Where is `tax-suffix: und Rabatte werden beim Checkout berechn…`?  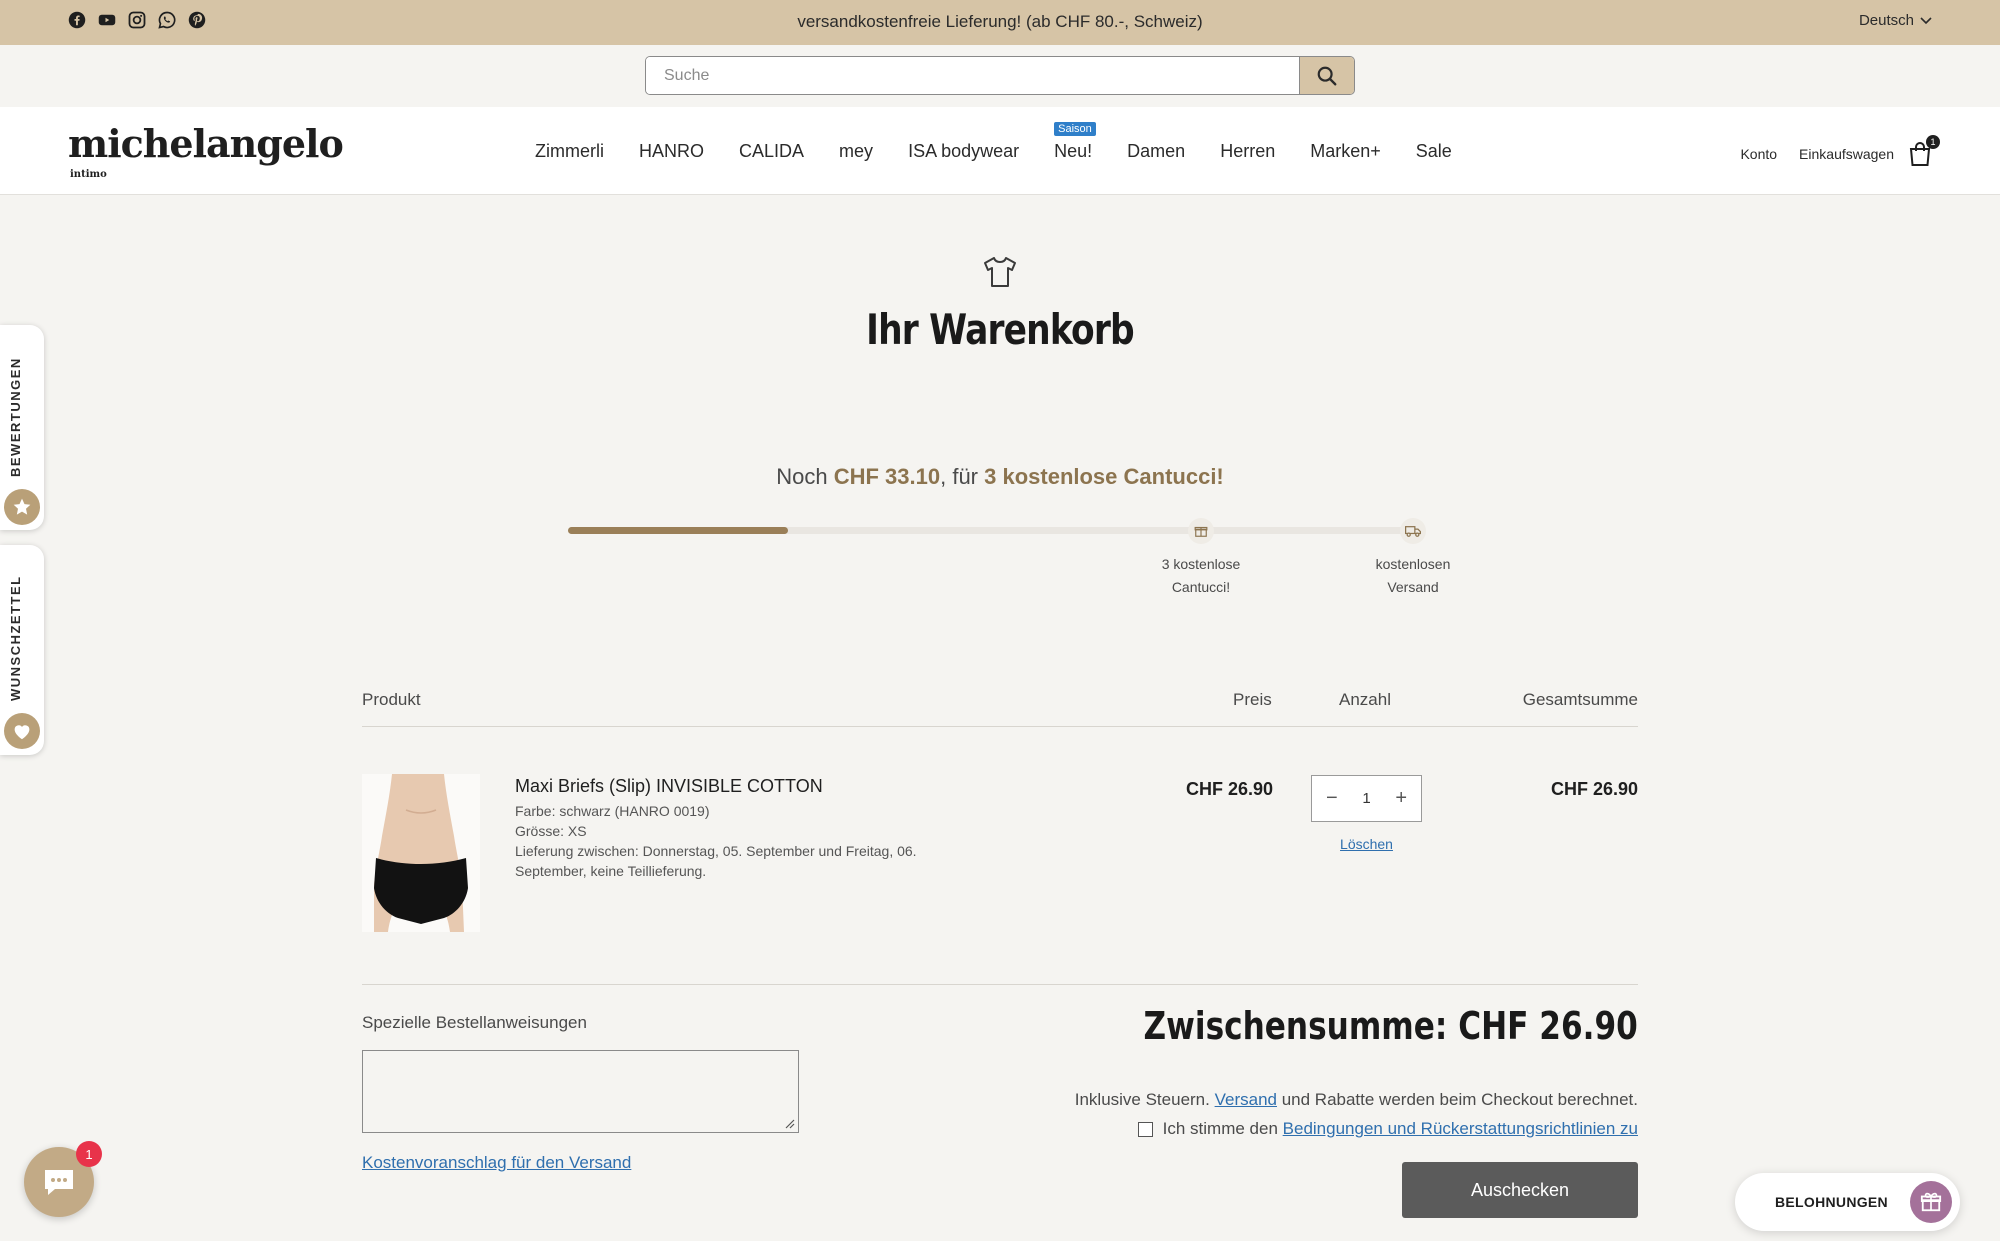
tax-suffix: und Rabatte werden beim Checkout berechn… is located at coordinates (1457, 1099).